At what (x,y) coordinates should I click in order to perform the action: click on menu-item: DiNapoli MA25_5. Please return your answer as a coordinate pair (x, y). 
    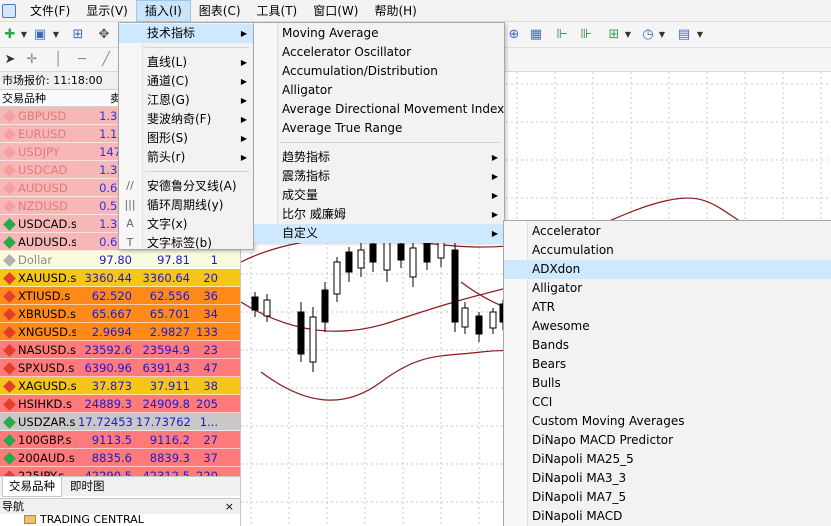
    Looking at the image, I should click on (667, 459).